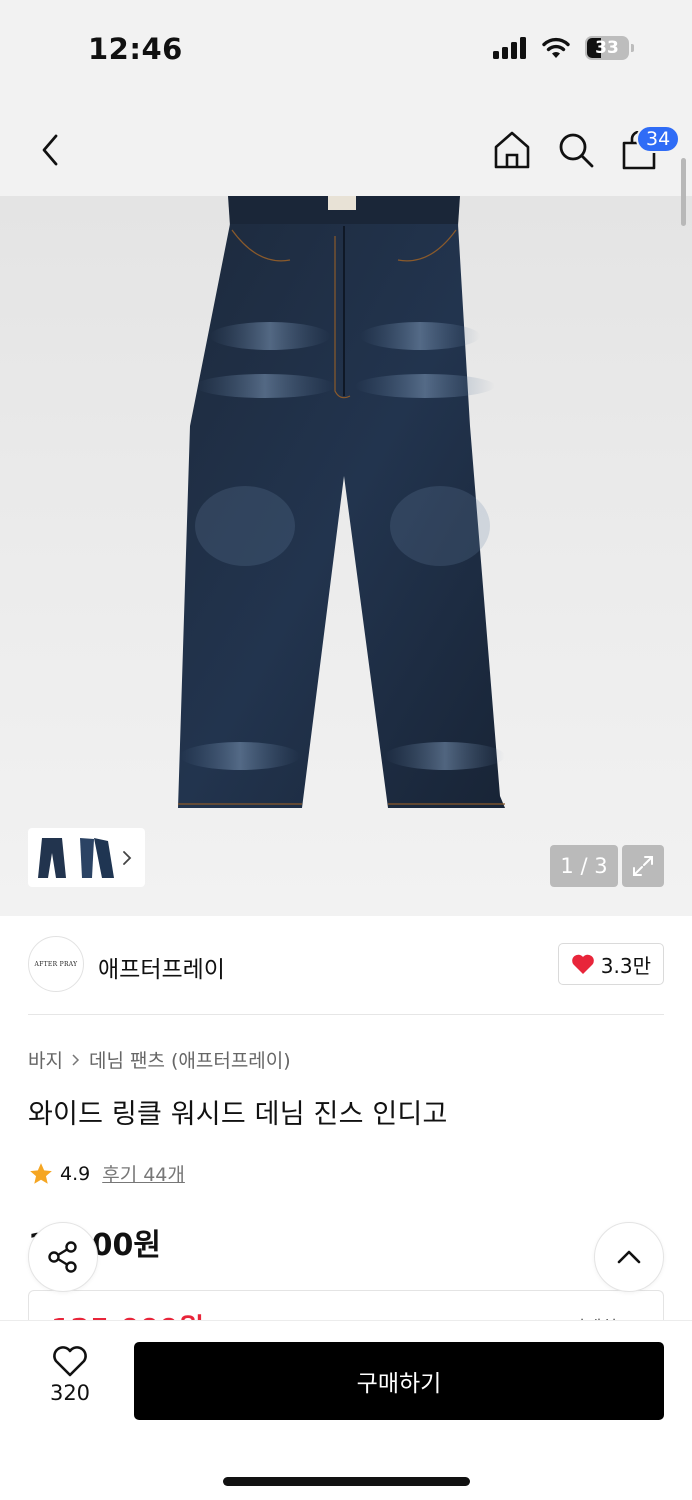 The width and height of the screenshot is (692, 1500). I want to click on wifi-icon, so click(556, 47).